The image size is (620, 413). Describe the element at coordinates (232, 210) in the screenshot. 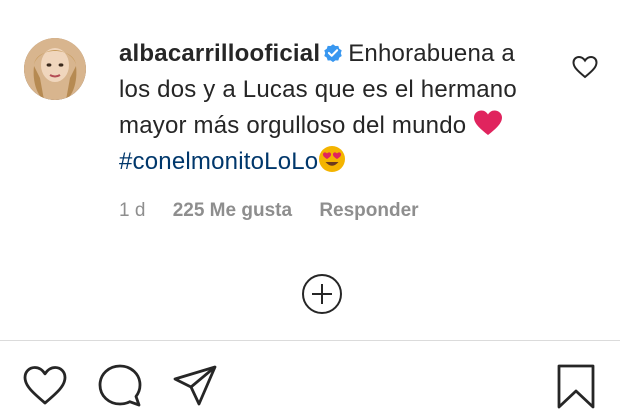

I see `comment-likes-count: 225 Me gusta` at that location.